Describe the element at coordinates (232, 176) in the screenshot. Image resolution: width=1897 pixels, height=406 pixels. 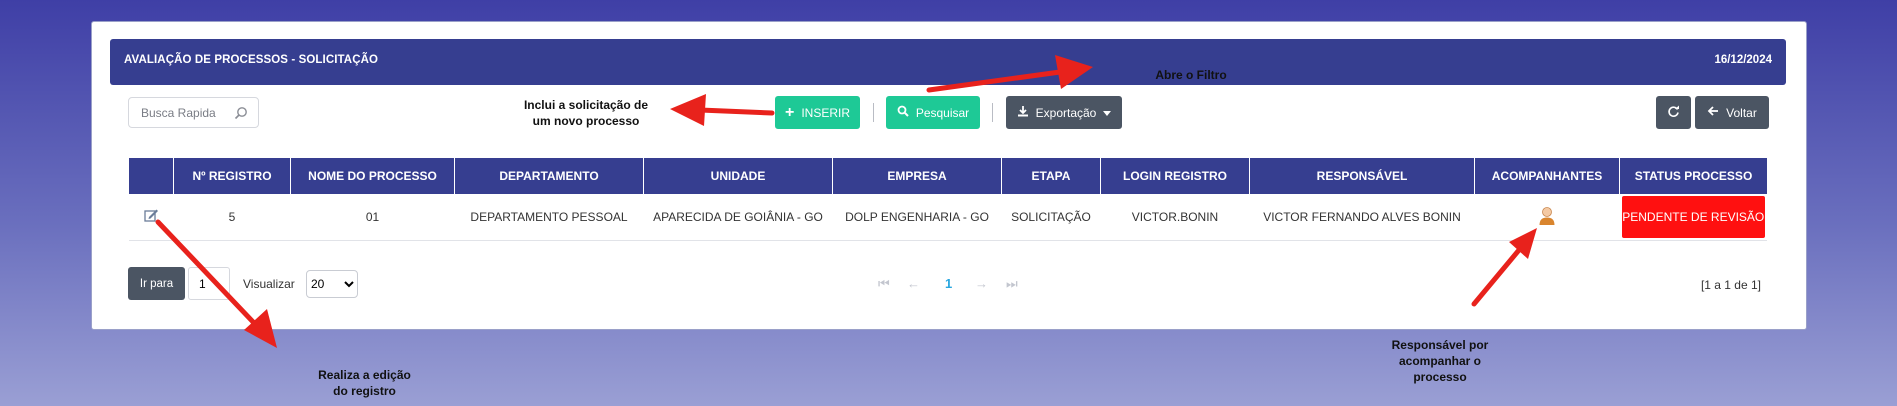
I see `column-header-registro: Nº REGISTRO` at that location.